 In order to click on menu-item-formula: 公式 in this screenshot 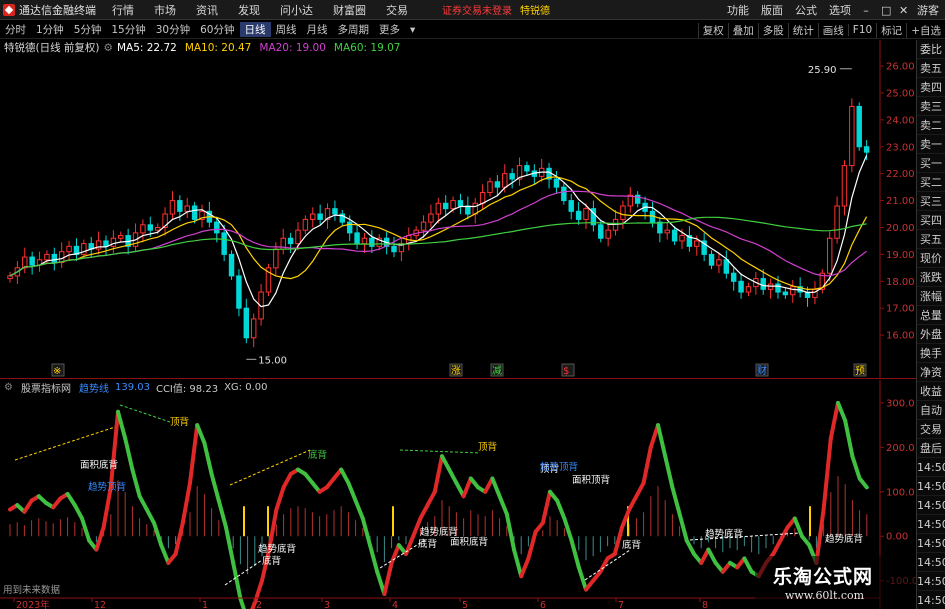, I will do `click(806, 10)`.